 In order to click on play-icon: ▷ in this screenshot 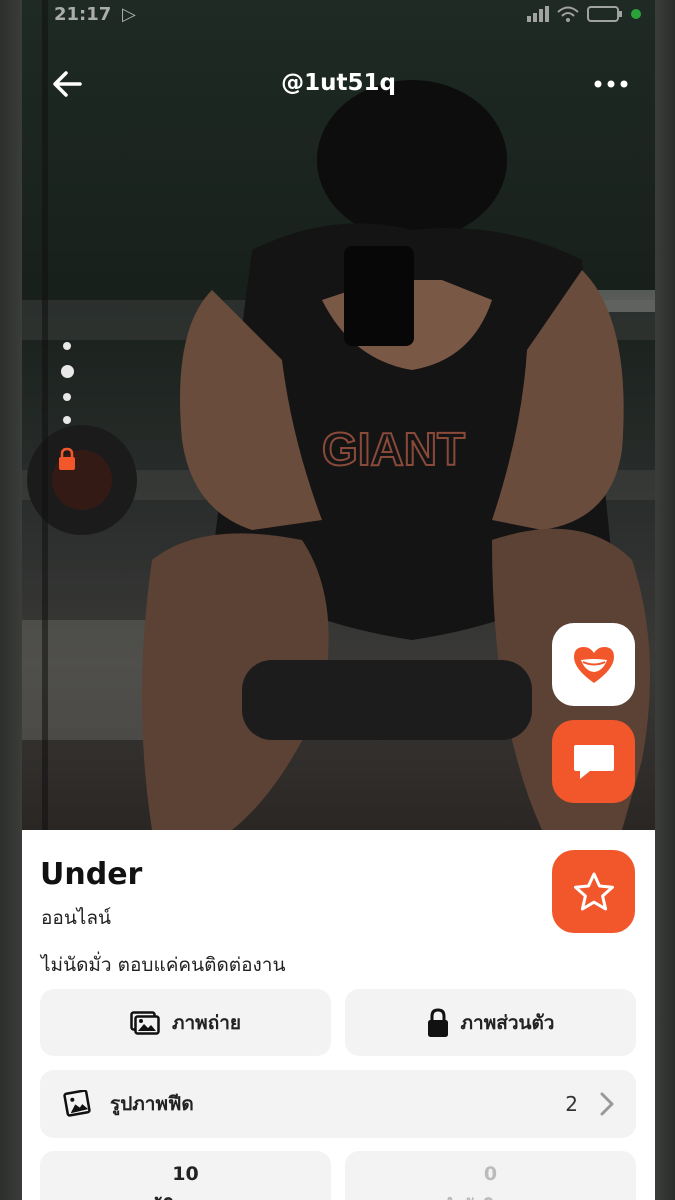, I will do `click(129, 14)`.